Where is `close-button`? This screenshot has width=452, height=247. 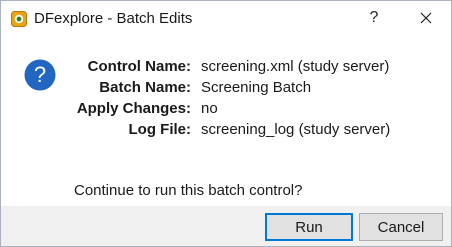 close-button is located at coordinates (426, 18).